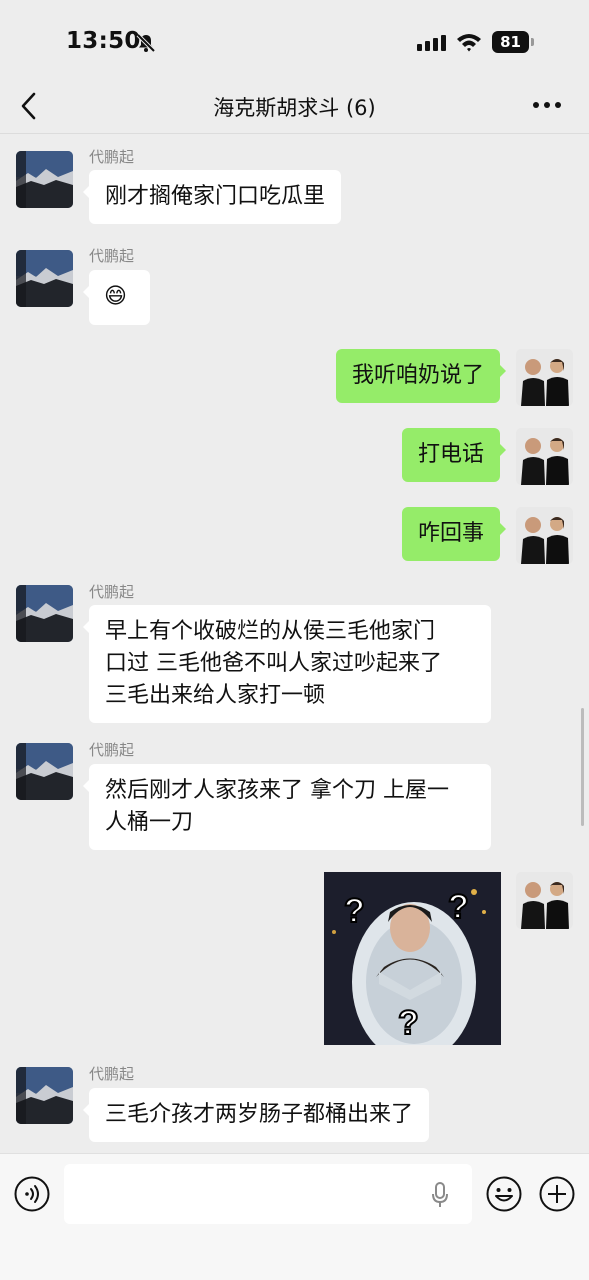 The image size is (589, 1280). What do you see at coordinates (440, 1195) in the screenshot?
I see `microphone-icon` at bounding box center [440, 1195].